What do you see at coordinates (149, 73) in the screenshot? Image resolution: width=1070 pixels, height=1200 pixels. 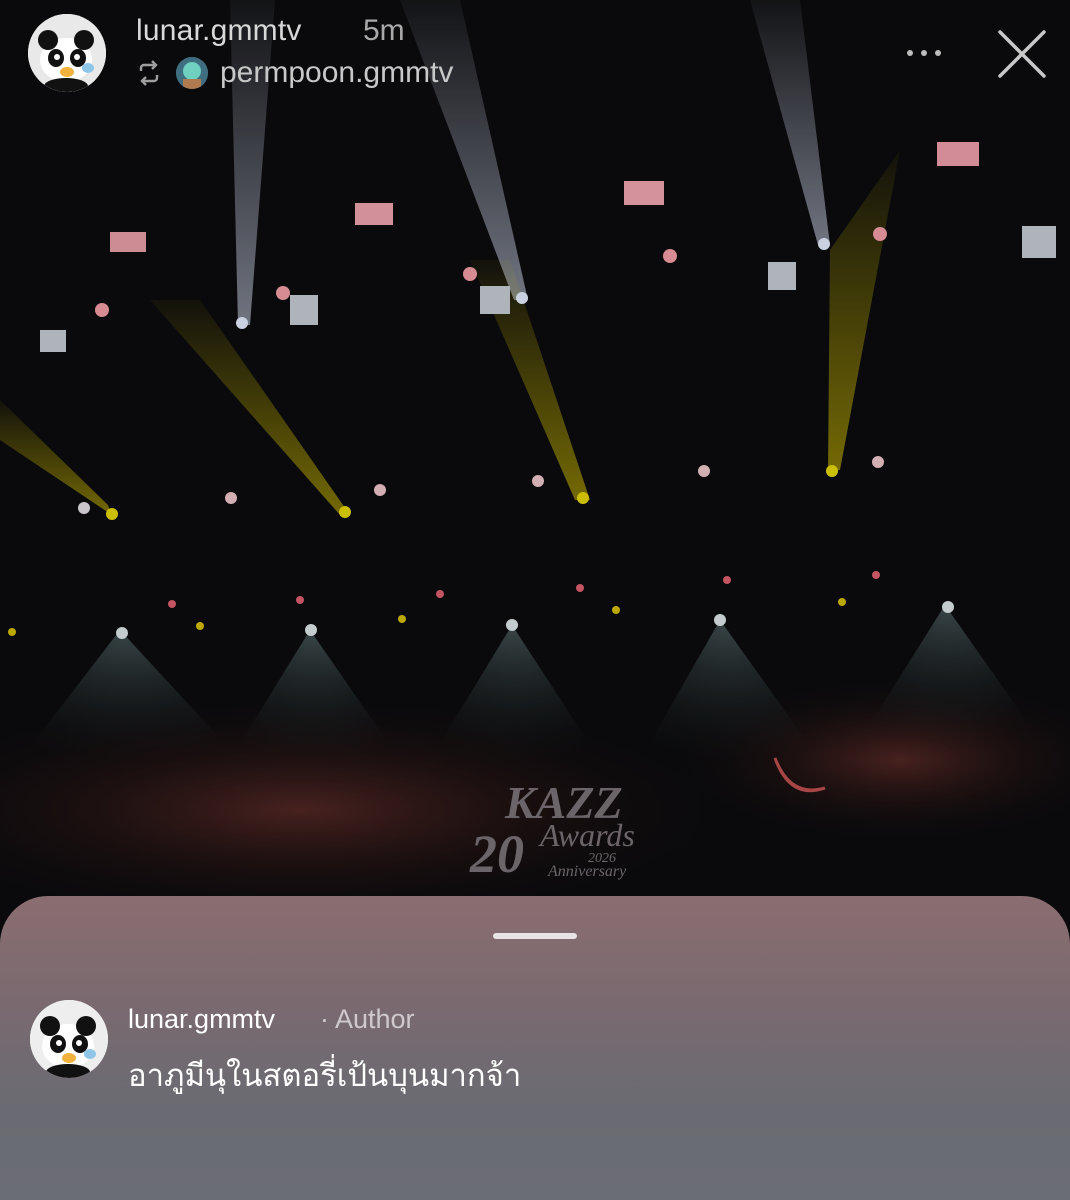 I see `repost-icon` at bounding box center [149, 73].